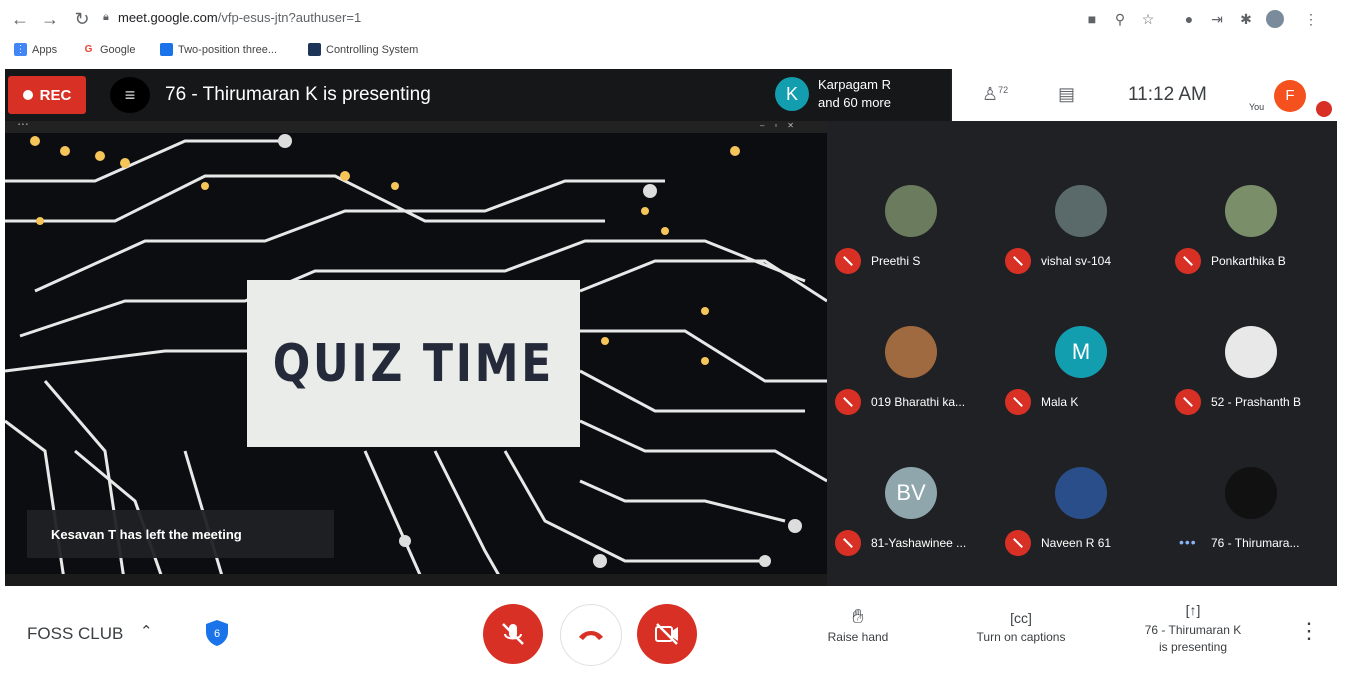 The width and height of the screenshot is (1346, 679). What do you see at coordinates (20, 49) in the screenshot?
I see `apps-icon: ⋮` at bounding box center [20, 49].